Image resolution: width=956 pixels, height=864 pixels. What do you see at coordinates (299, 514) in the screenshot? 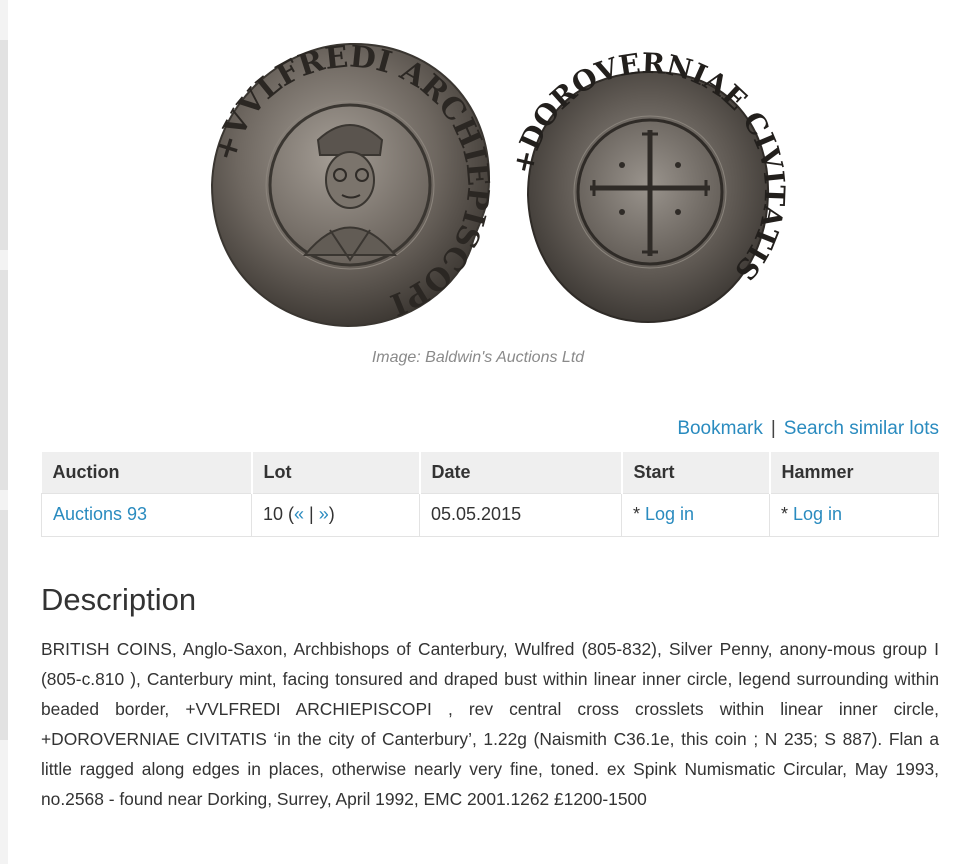
I see `previous-lot-link: «` at bounding box center [299, 514].